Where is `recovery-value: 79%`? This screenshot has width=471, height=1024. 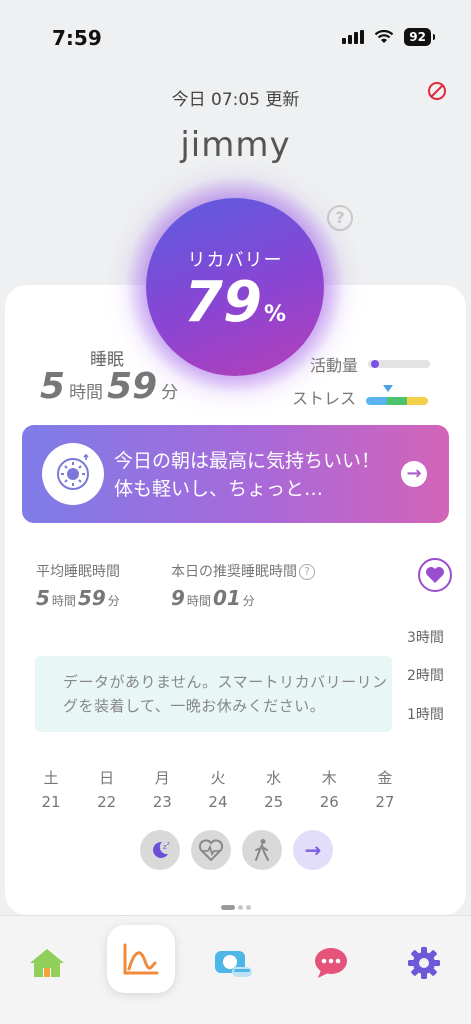
recovery-value: 79% is located at coordinates (235, 302).